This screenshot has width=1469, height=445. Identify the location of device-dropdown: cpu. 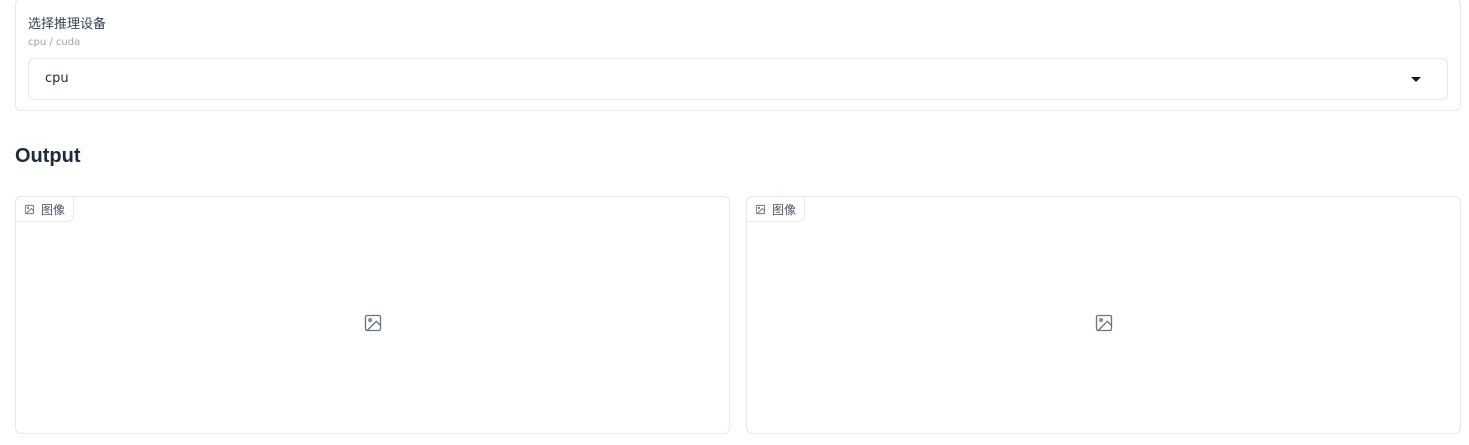
(738, 79).